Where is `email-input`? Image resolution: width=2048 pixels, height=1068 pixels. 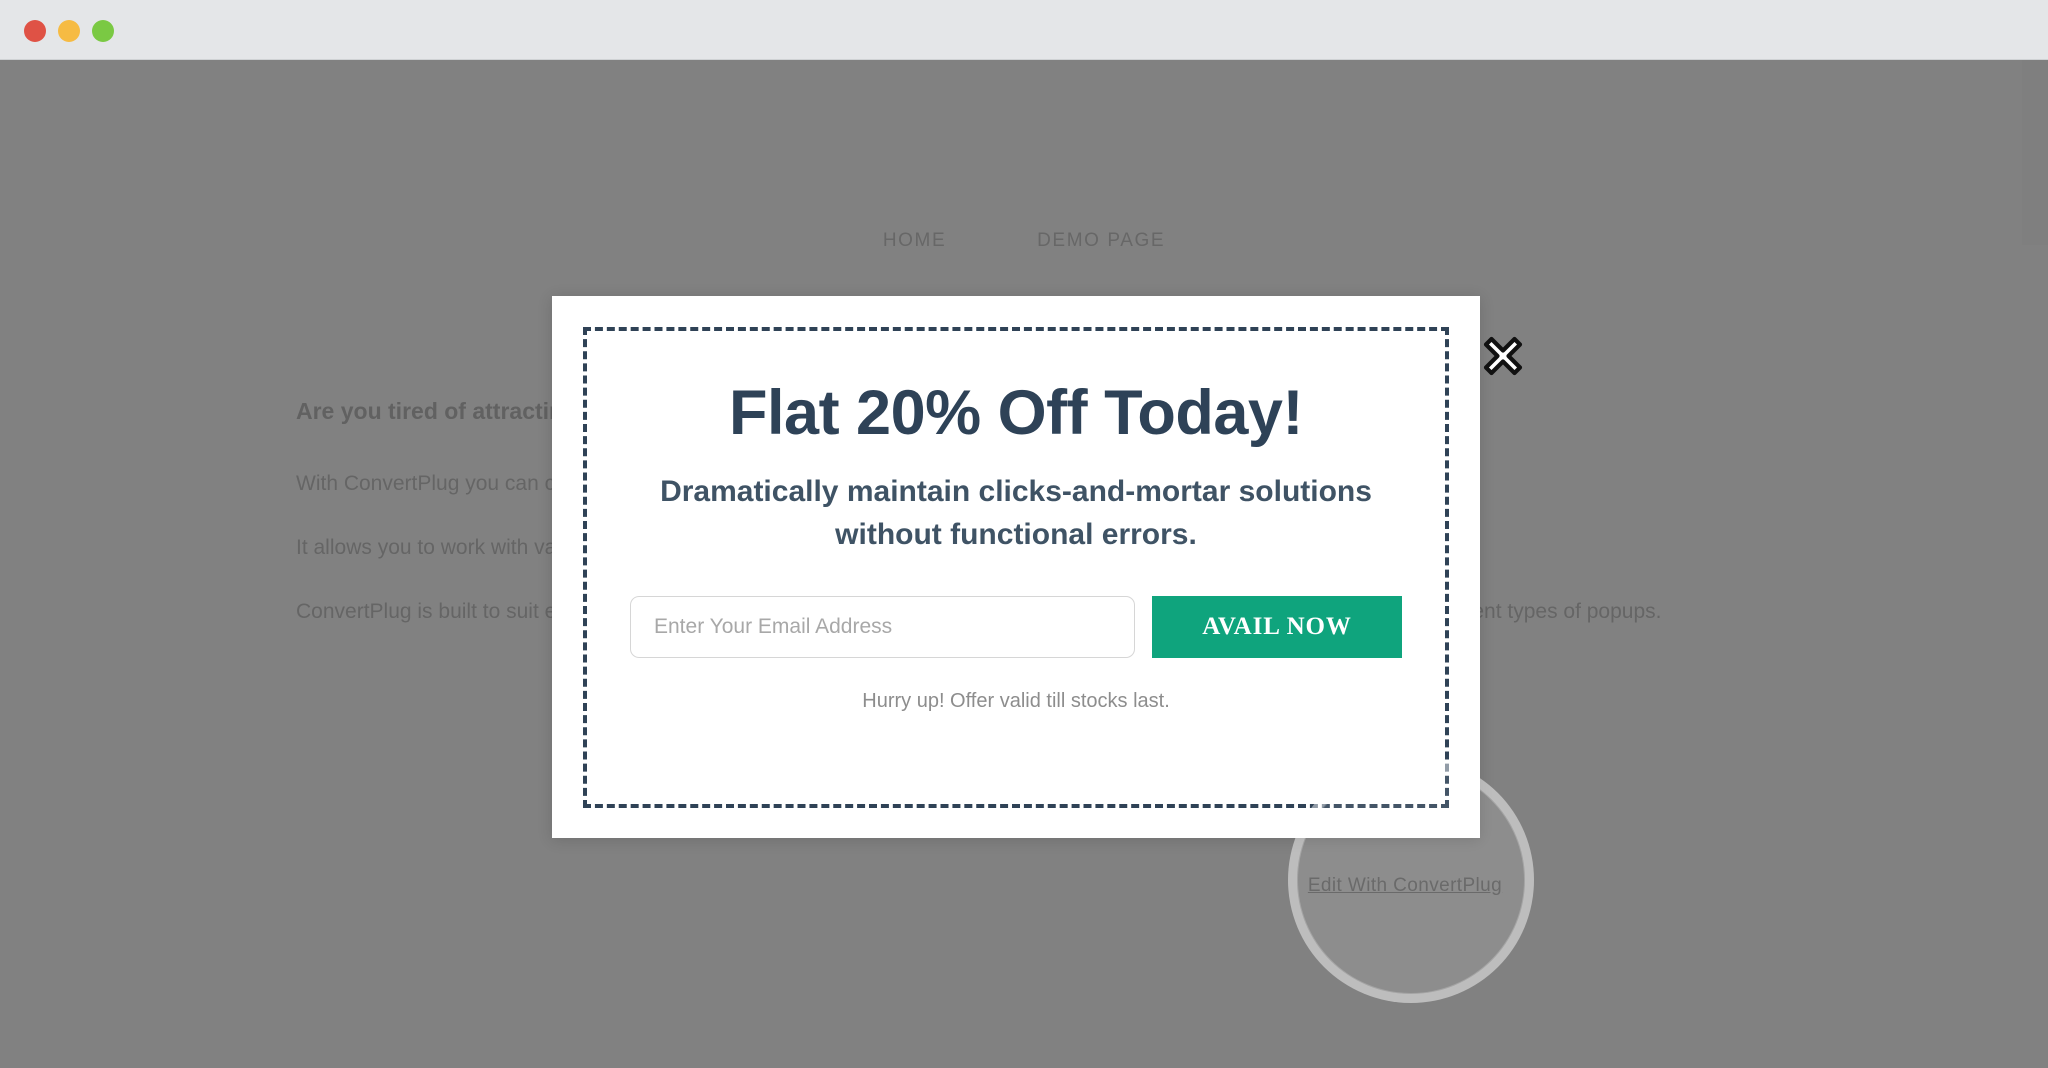
email-input is located at coordinates (882, 627).